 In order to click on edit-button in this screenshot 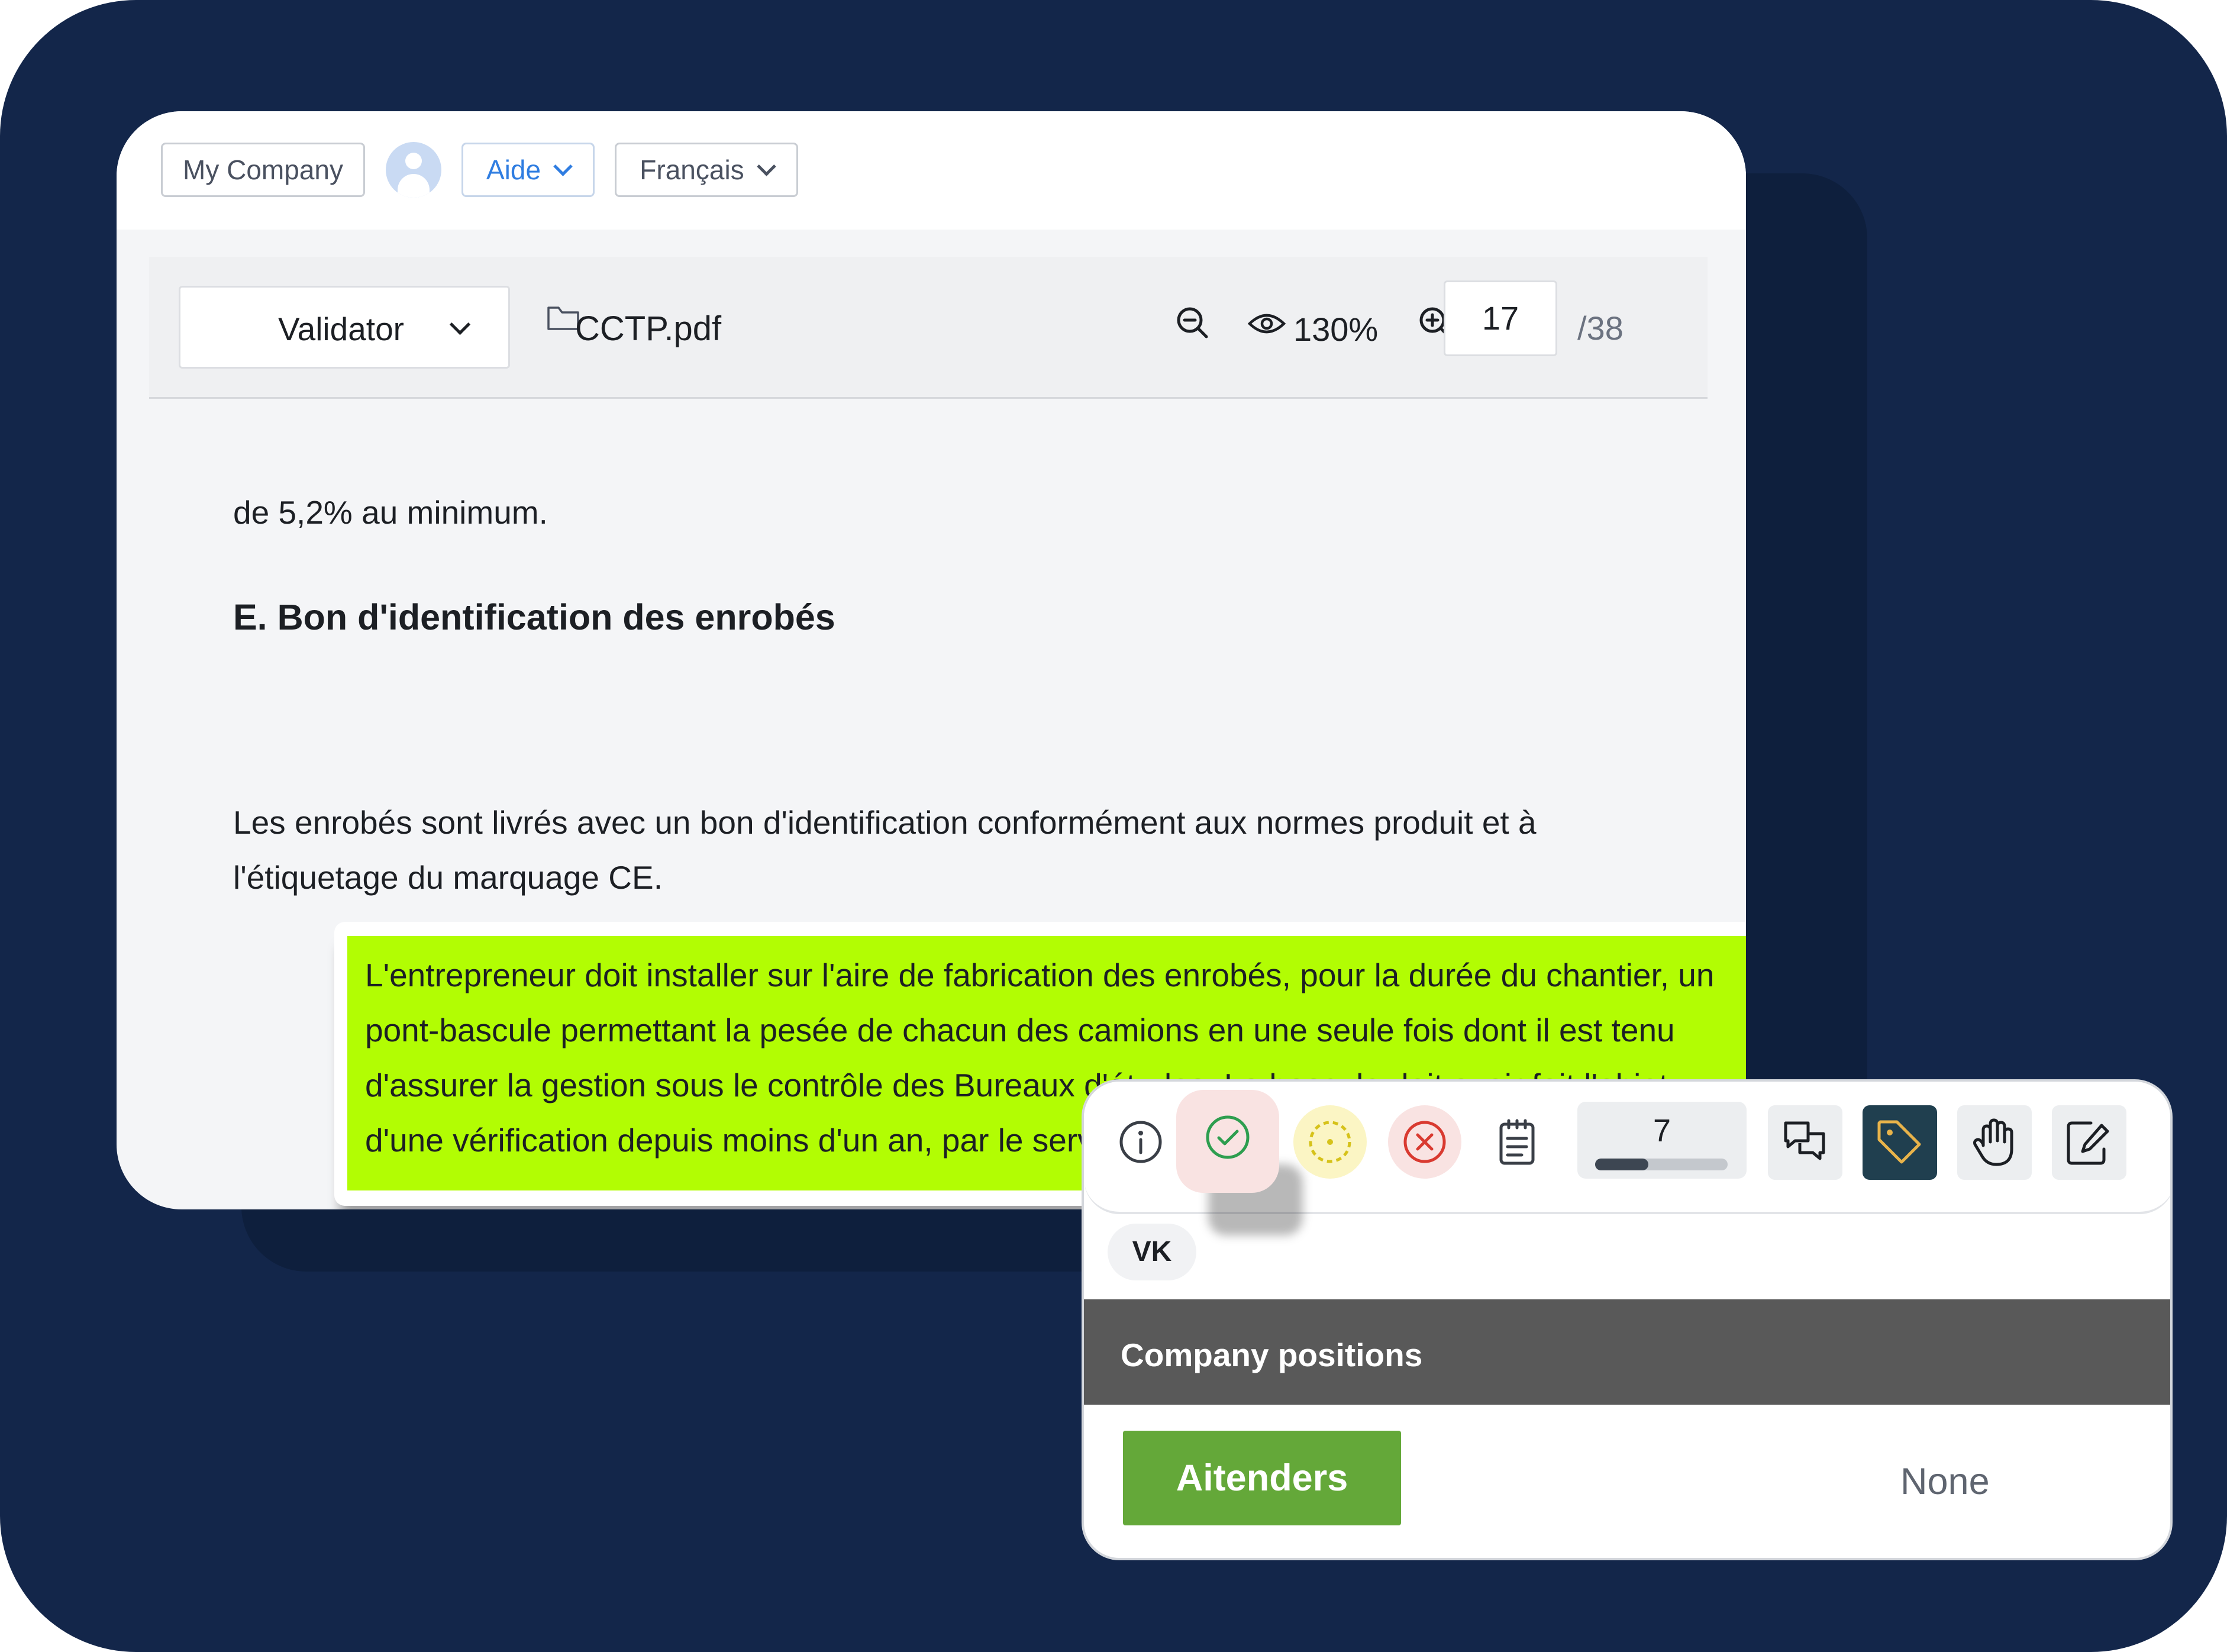, I will do `click(2089, 1143)`.